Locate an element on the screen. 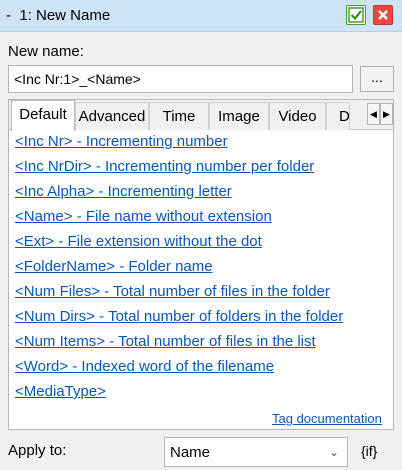 The width and height of the screenshot is (402, 470). tag-link-inc-nr: <Inc Nr> - Incrementing number is located at coordinates (121, 141).